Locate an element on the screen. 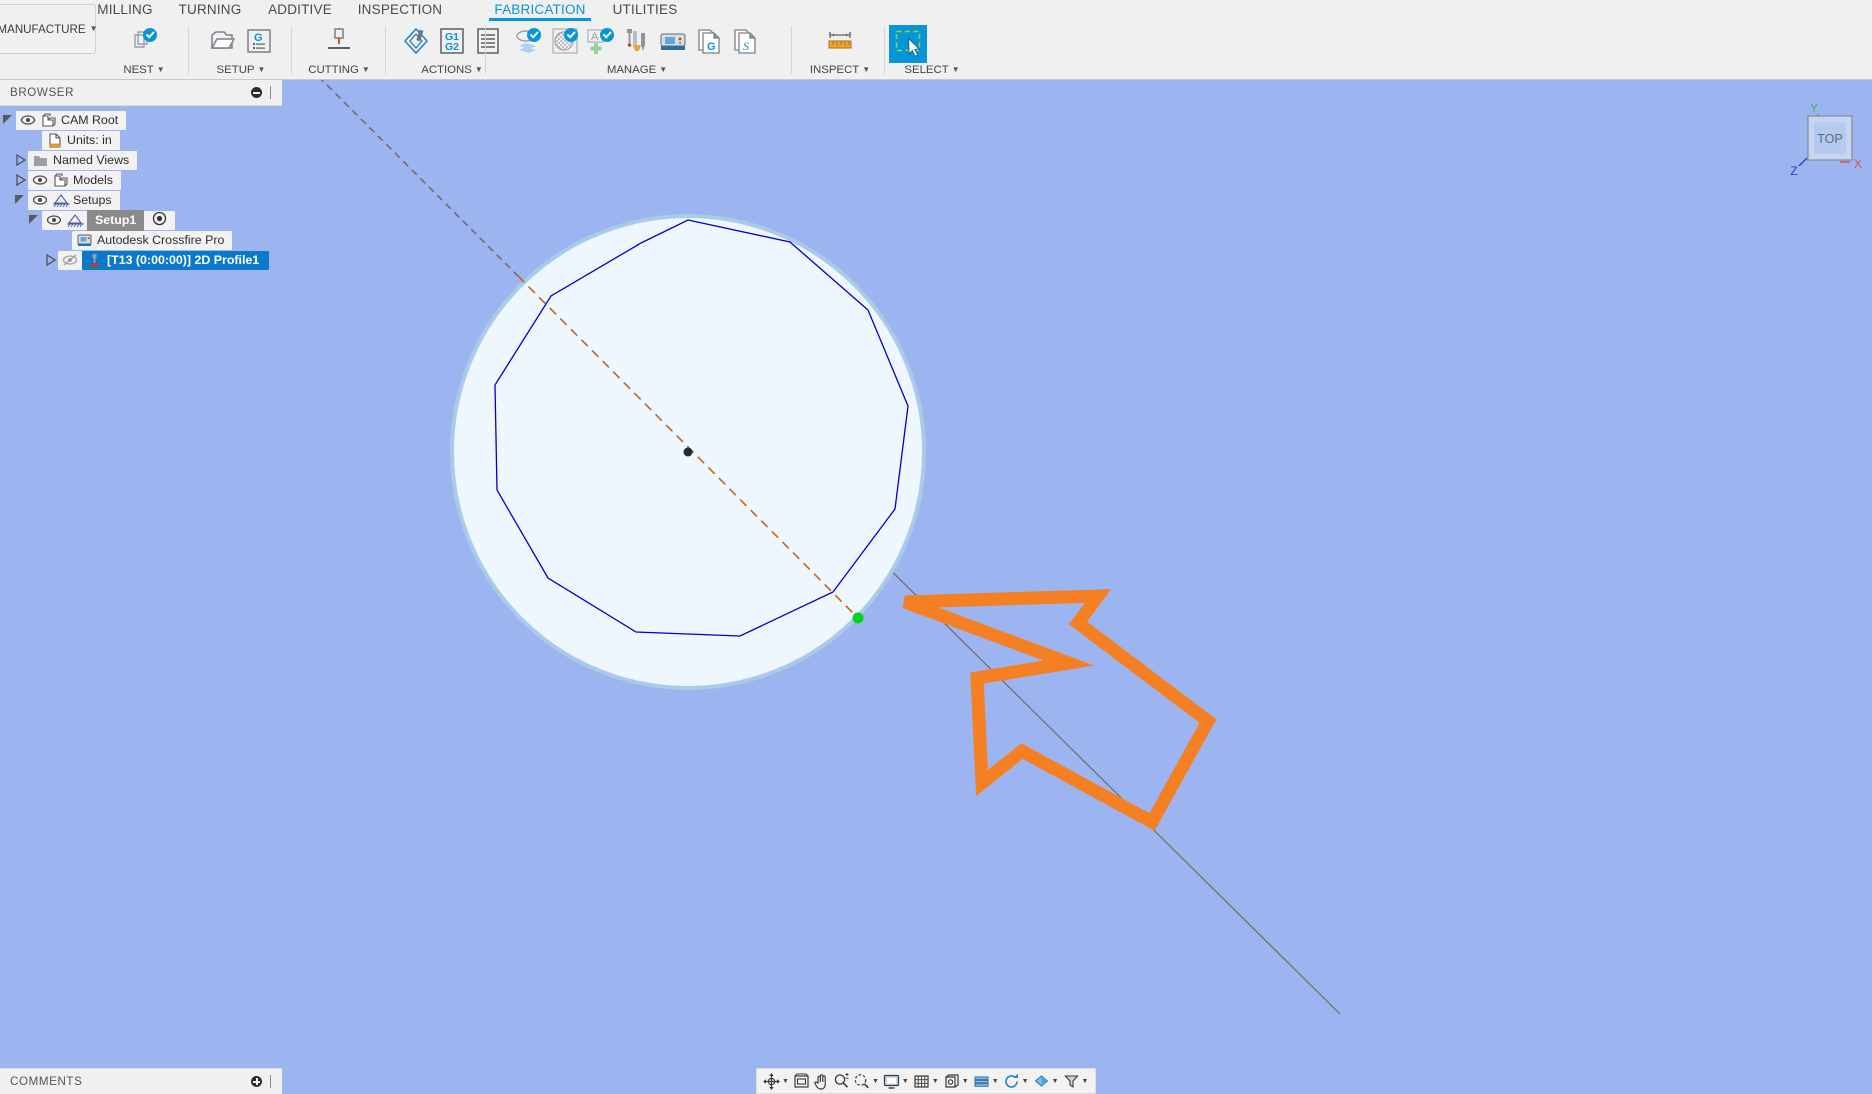  visibility-eye-off-icon is located at coordinates (70, 260).